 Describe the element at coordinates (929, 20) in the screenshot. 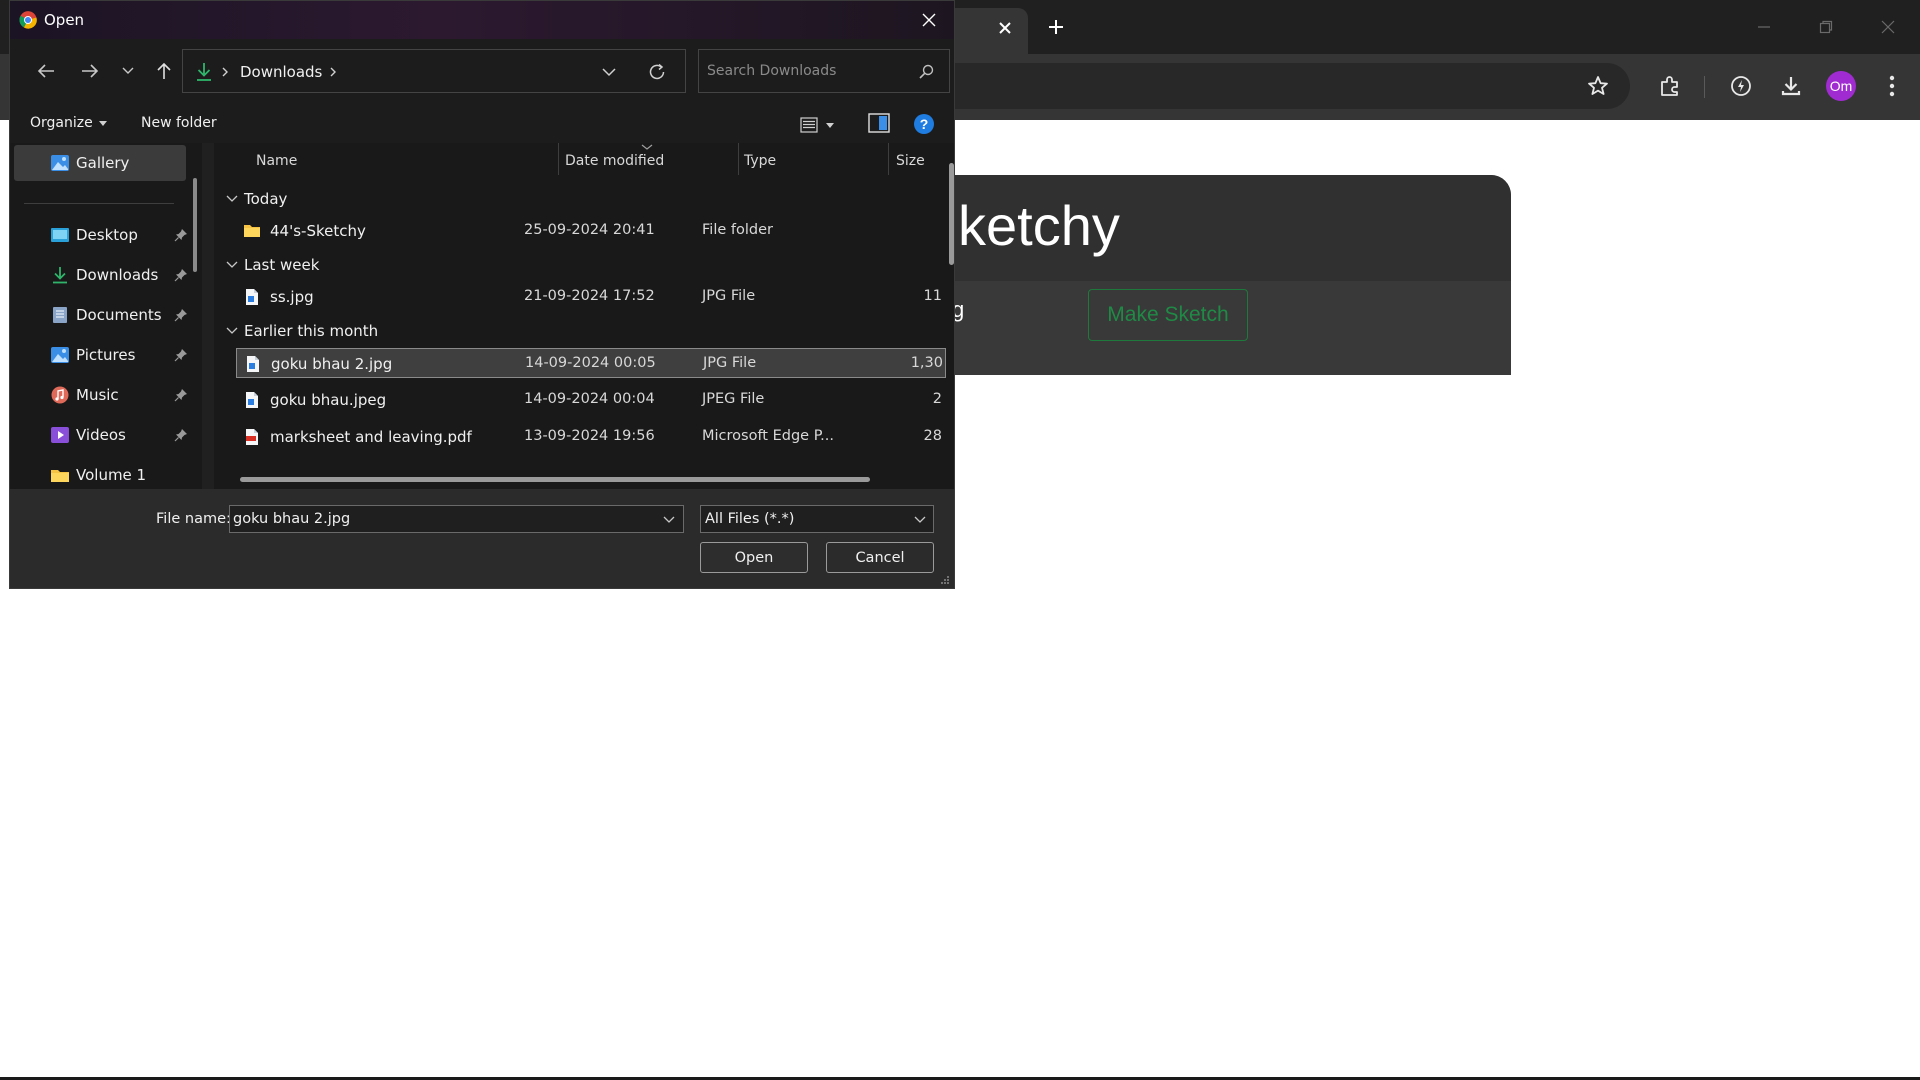

I see `dialog-close-icon` at that location.